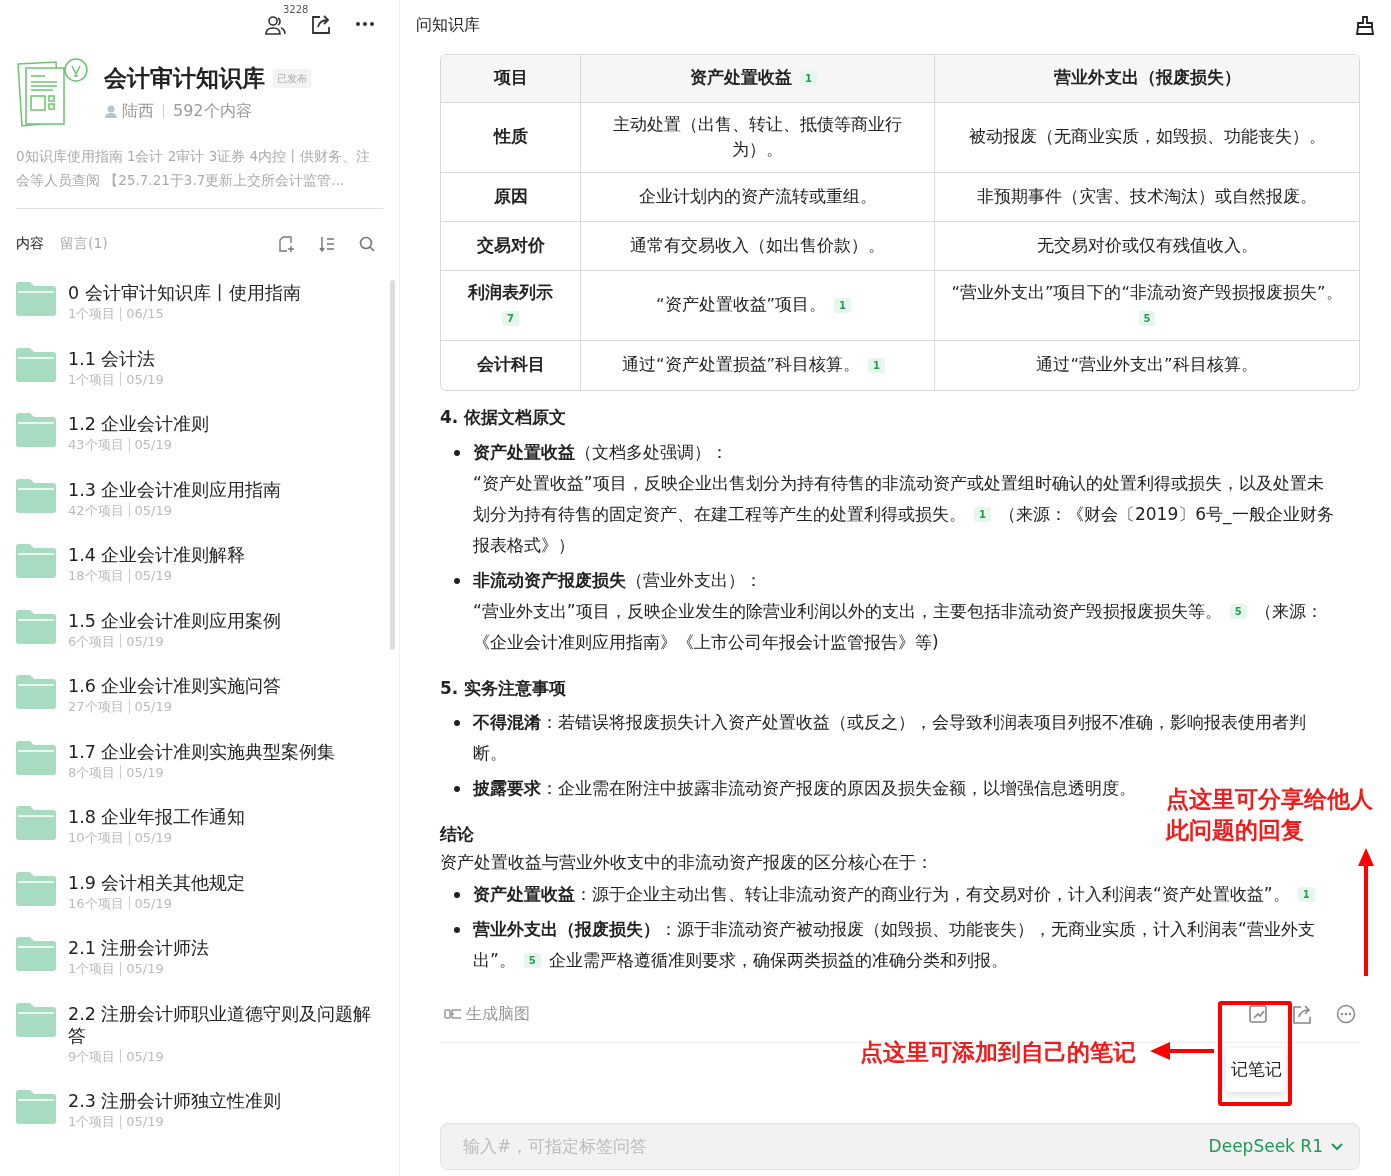  Describe the element at coordinates (112, 358) in the screenshot. I see `folder-name: 1.1 会计法` at that location.